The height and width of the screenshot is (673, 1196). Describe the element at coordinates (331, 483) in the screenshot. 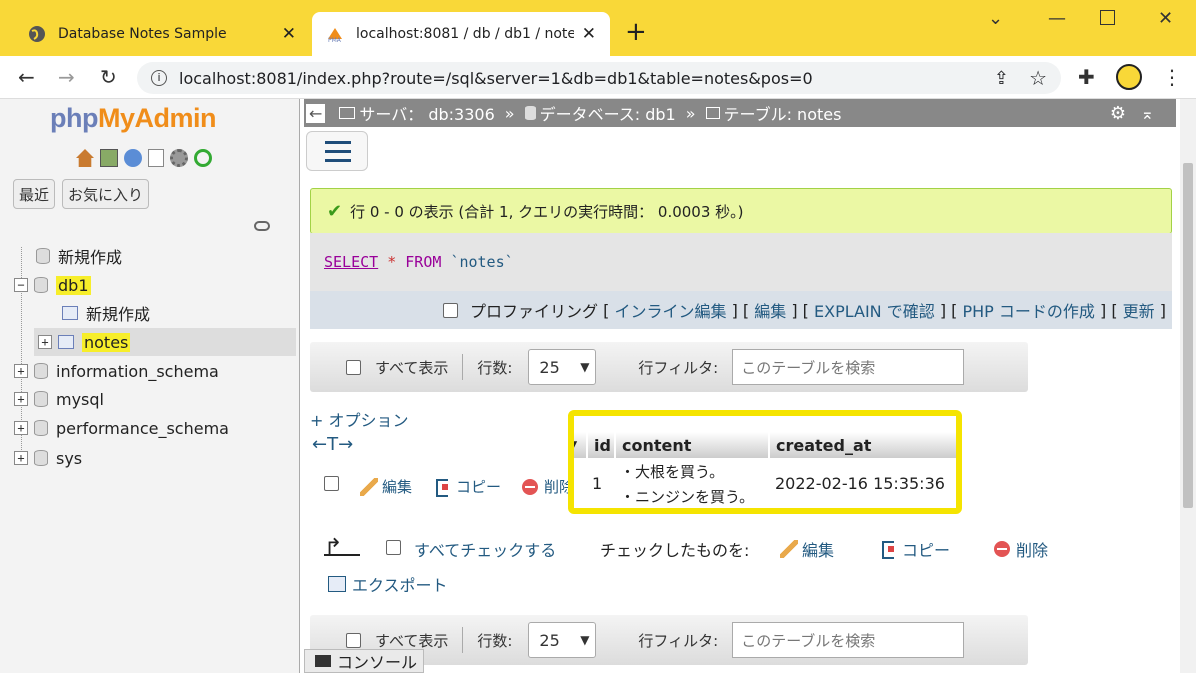

I see `row-checkbox` at that location.